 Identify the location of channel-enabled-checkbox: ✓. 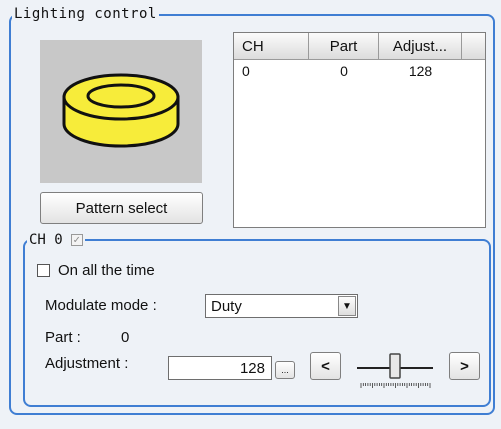
(76, 240).